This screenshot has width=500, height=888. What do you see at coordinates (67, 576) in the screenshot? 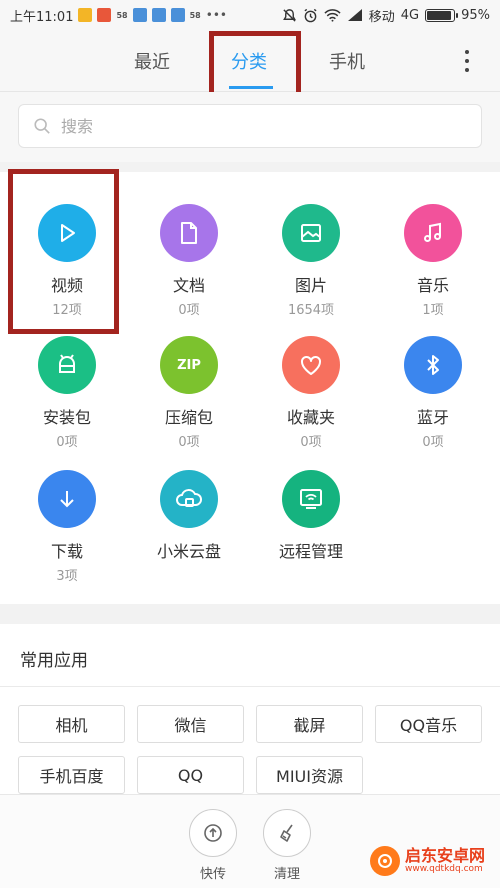
I see `category-count: 3项` at bounding box center [67, 576].